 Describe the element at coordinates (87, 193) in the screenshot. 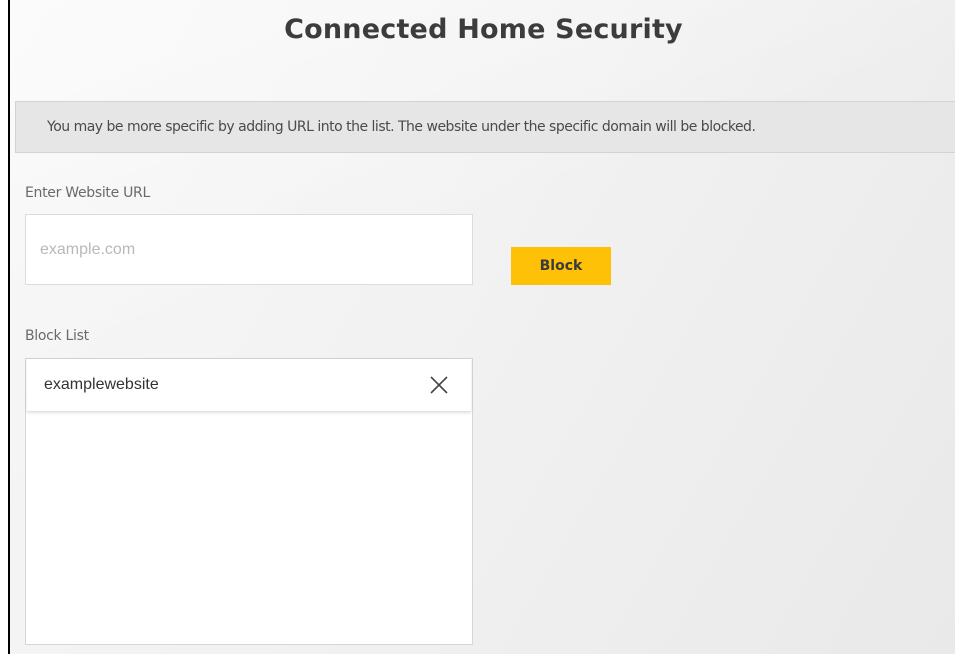

I see `url-field-label: Enter Website URL` at that location.